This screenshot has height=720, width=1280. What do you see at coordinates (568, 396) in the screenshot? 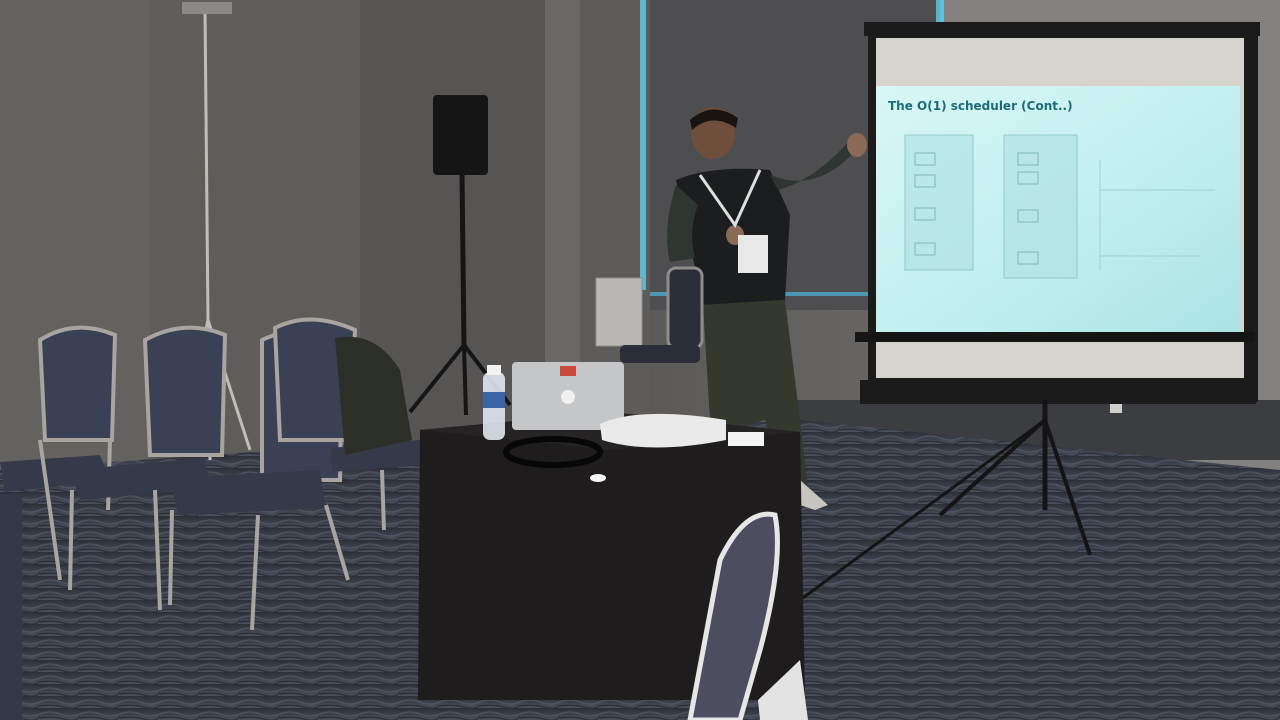
I see `laptop` at bounding box center [568, 396].